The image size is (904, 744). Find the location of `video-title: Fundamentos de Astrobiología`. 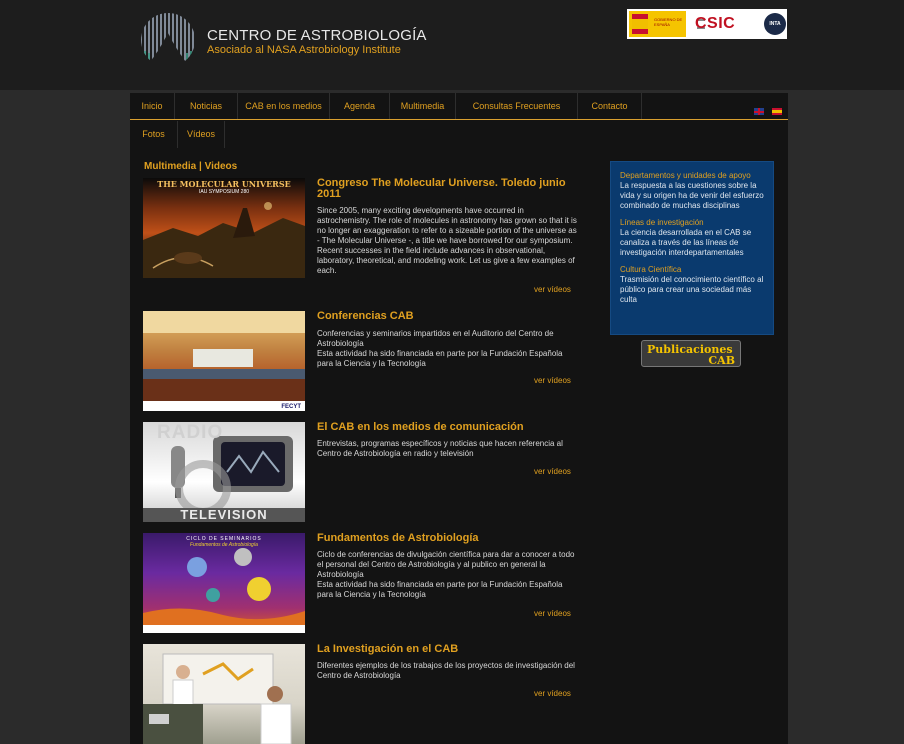

video-title: Fundamentos de Astrobiología is located at coordinates (444, 538).